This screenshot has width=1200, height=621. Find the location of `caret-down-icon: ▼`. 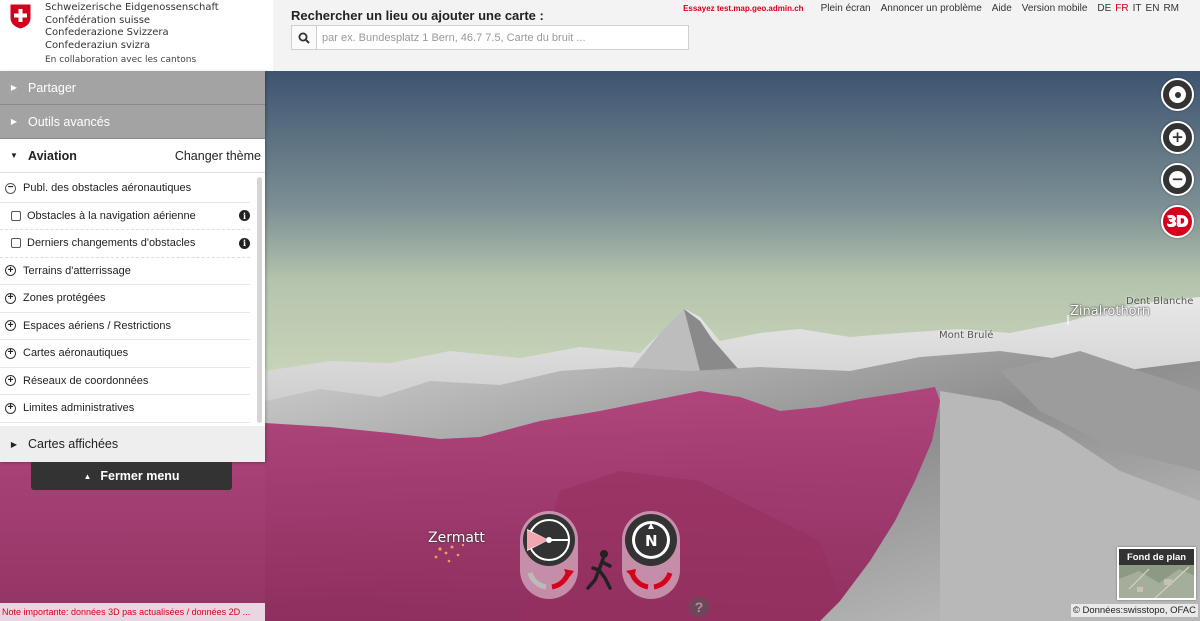

caret-down-icon: ▼ is located at coordinates (14, 155).